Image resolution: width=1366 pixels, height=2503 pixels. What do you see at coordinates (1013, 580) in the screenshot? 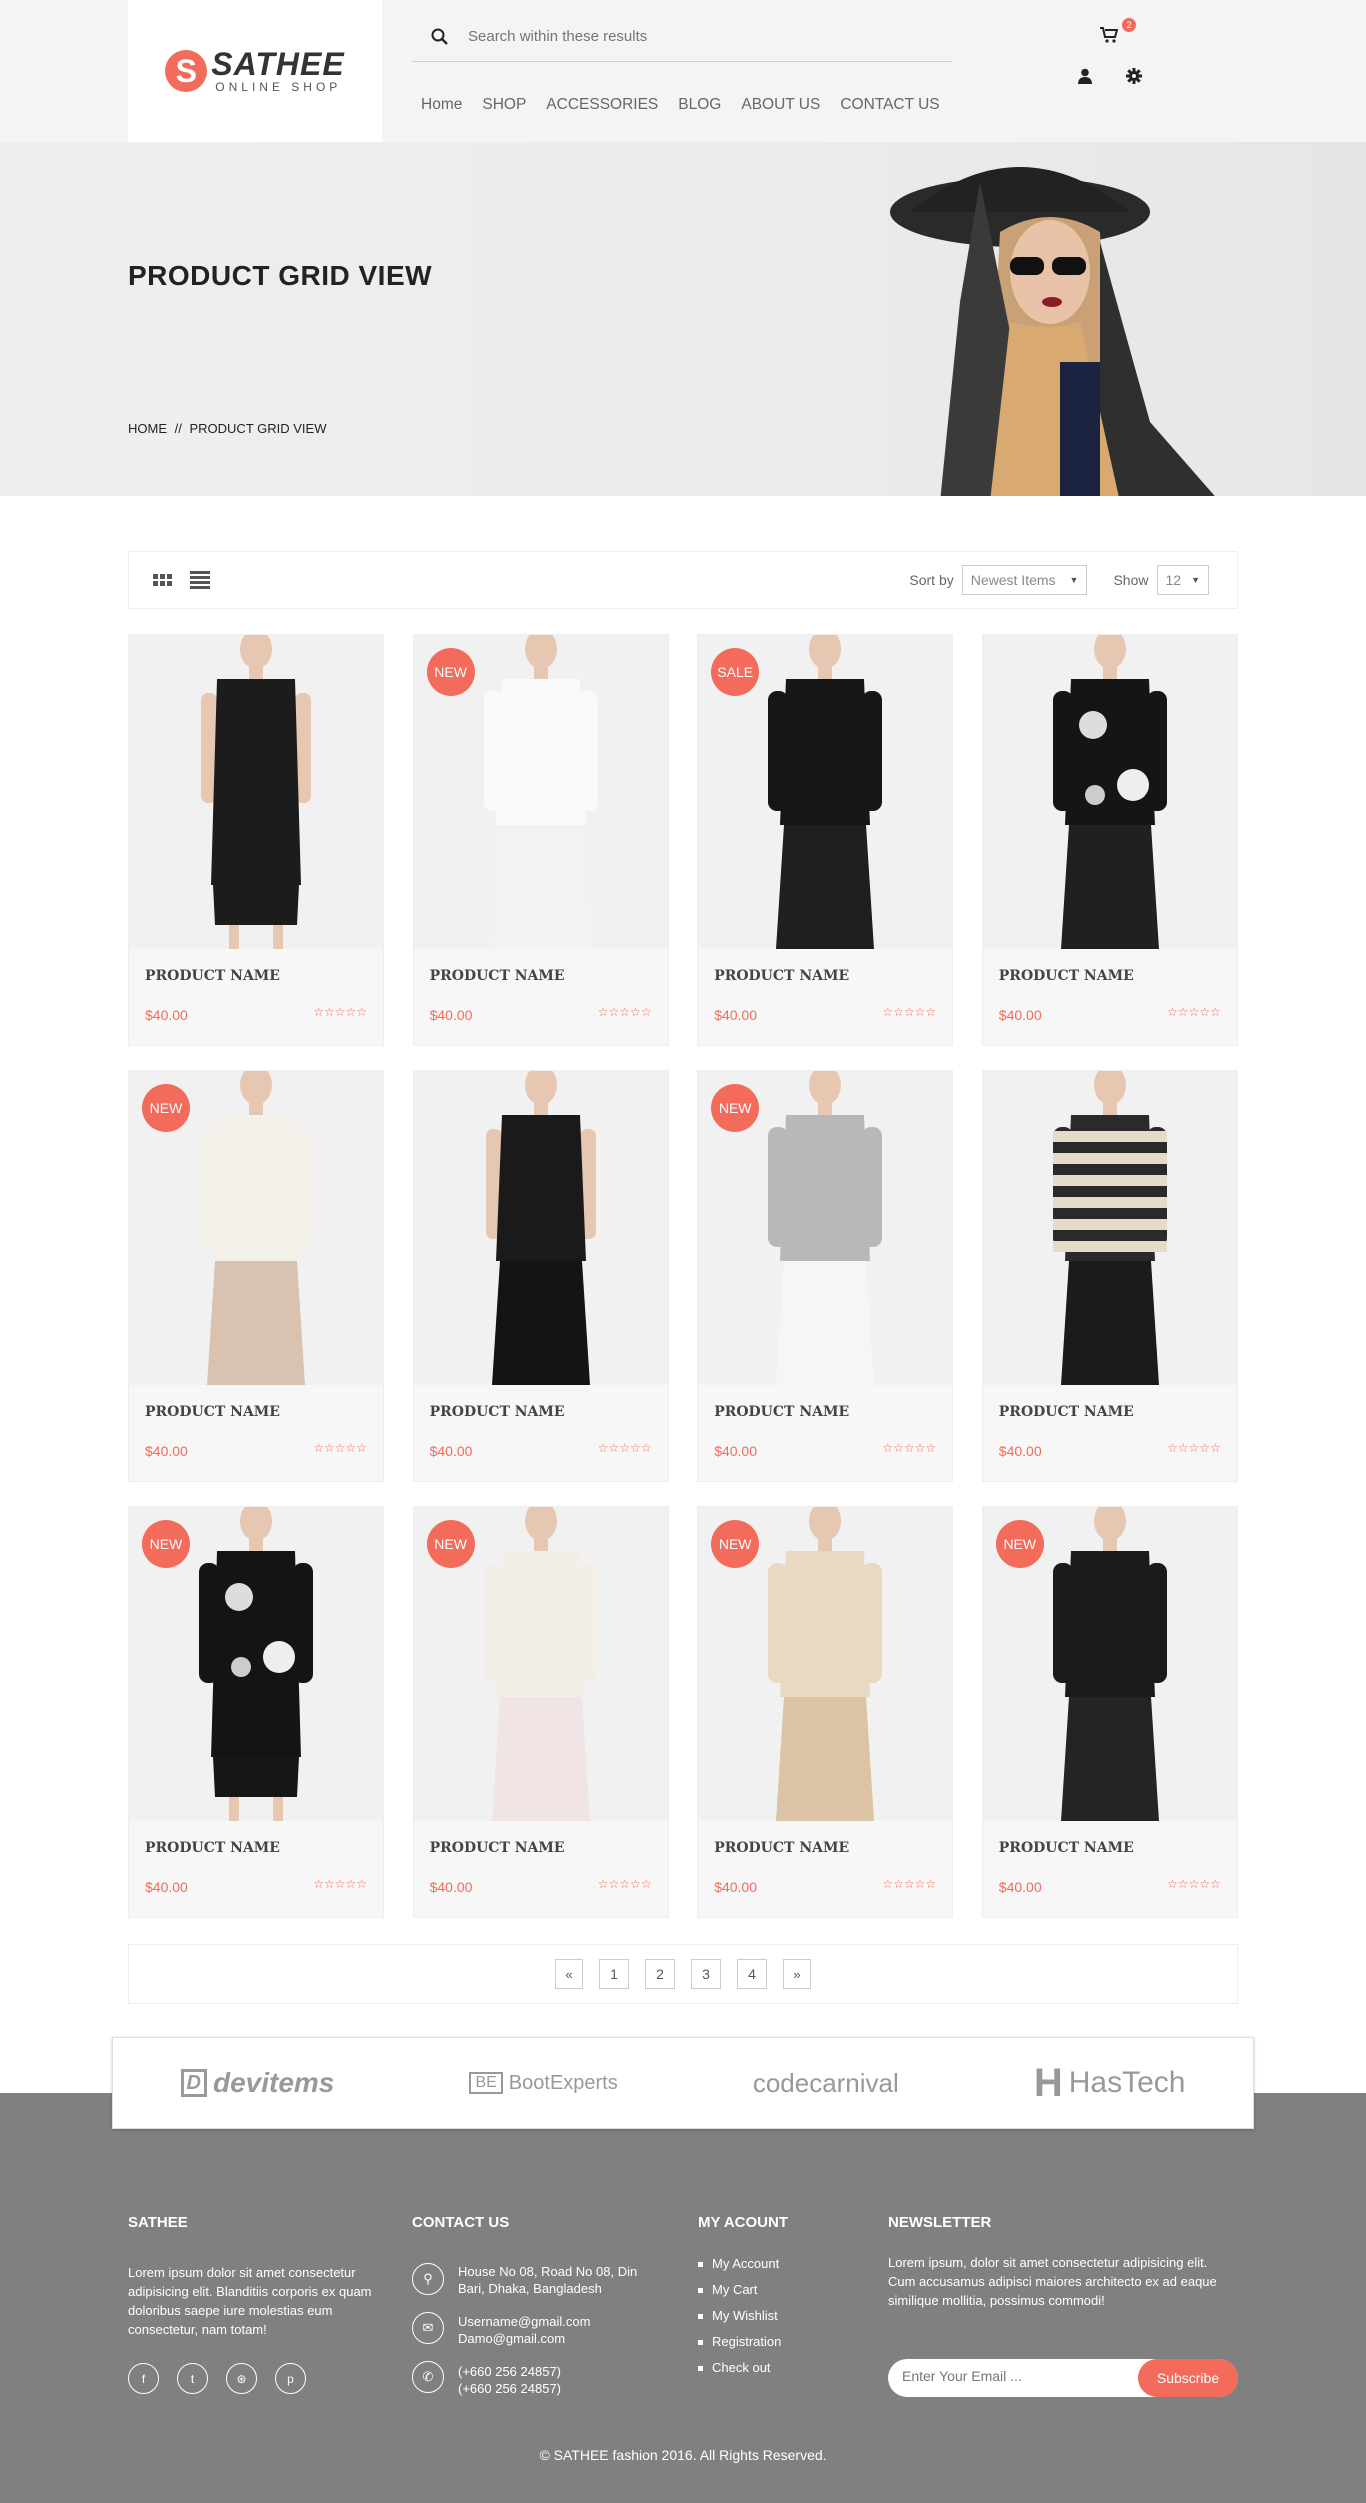
I see `sort-value: Newest Items` at bounding box center [1013, 580].